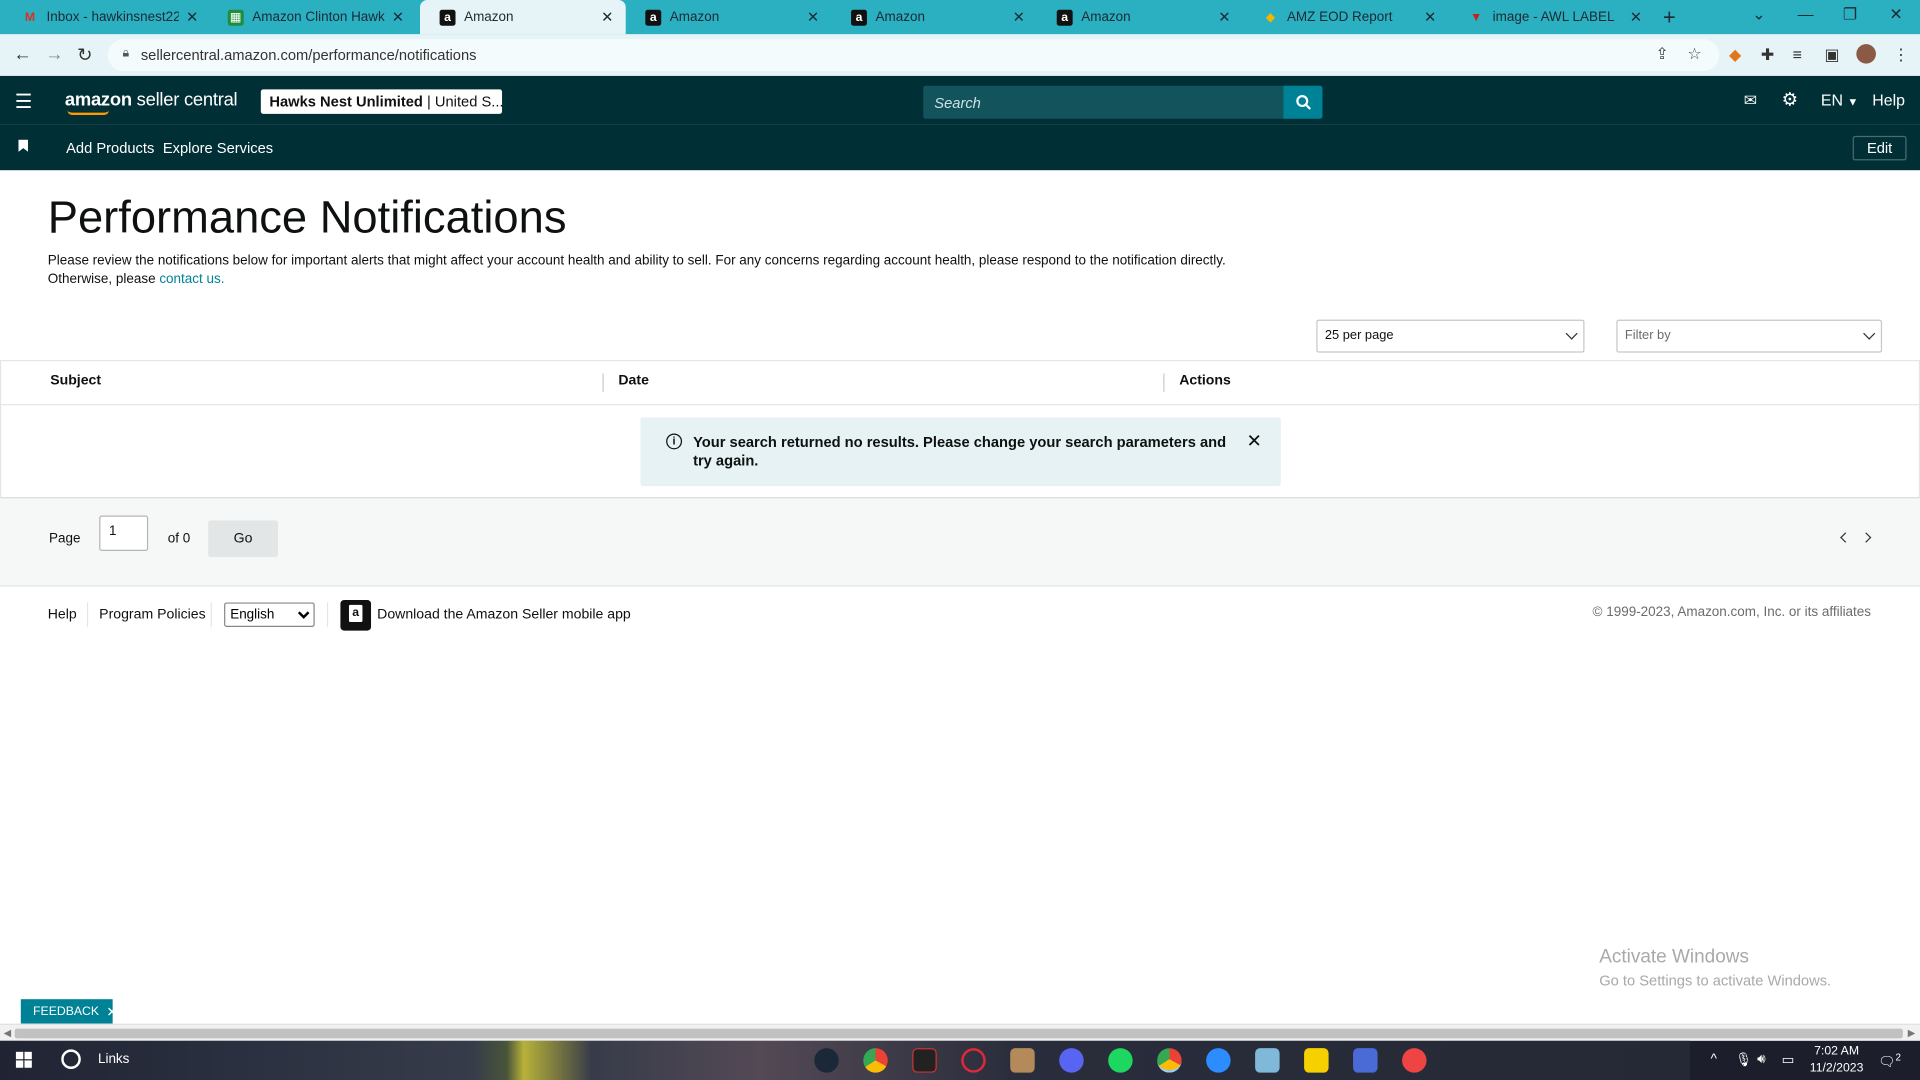  What do you see at coordinates (1365, 1060) in the screenshot?
I see `calculator-icon` at bounding box center [1365, 1060].